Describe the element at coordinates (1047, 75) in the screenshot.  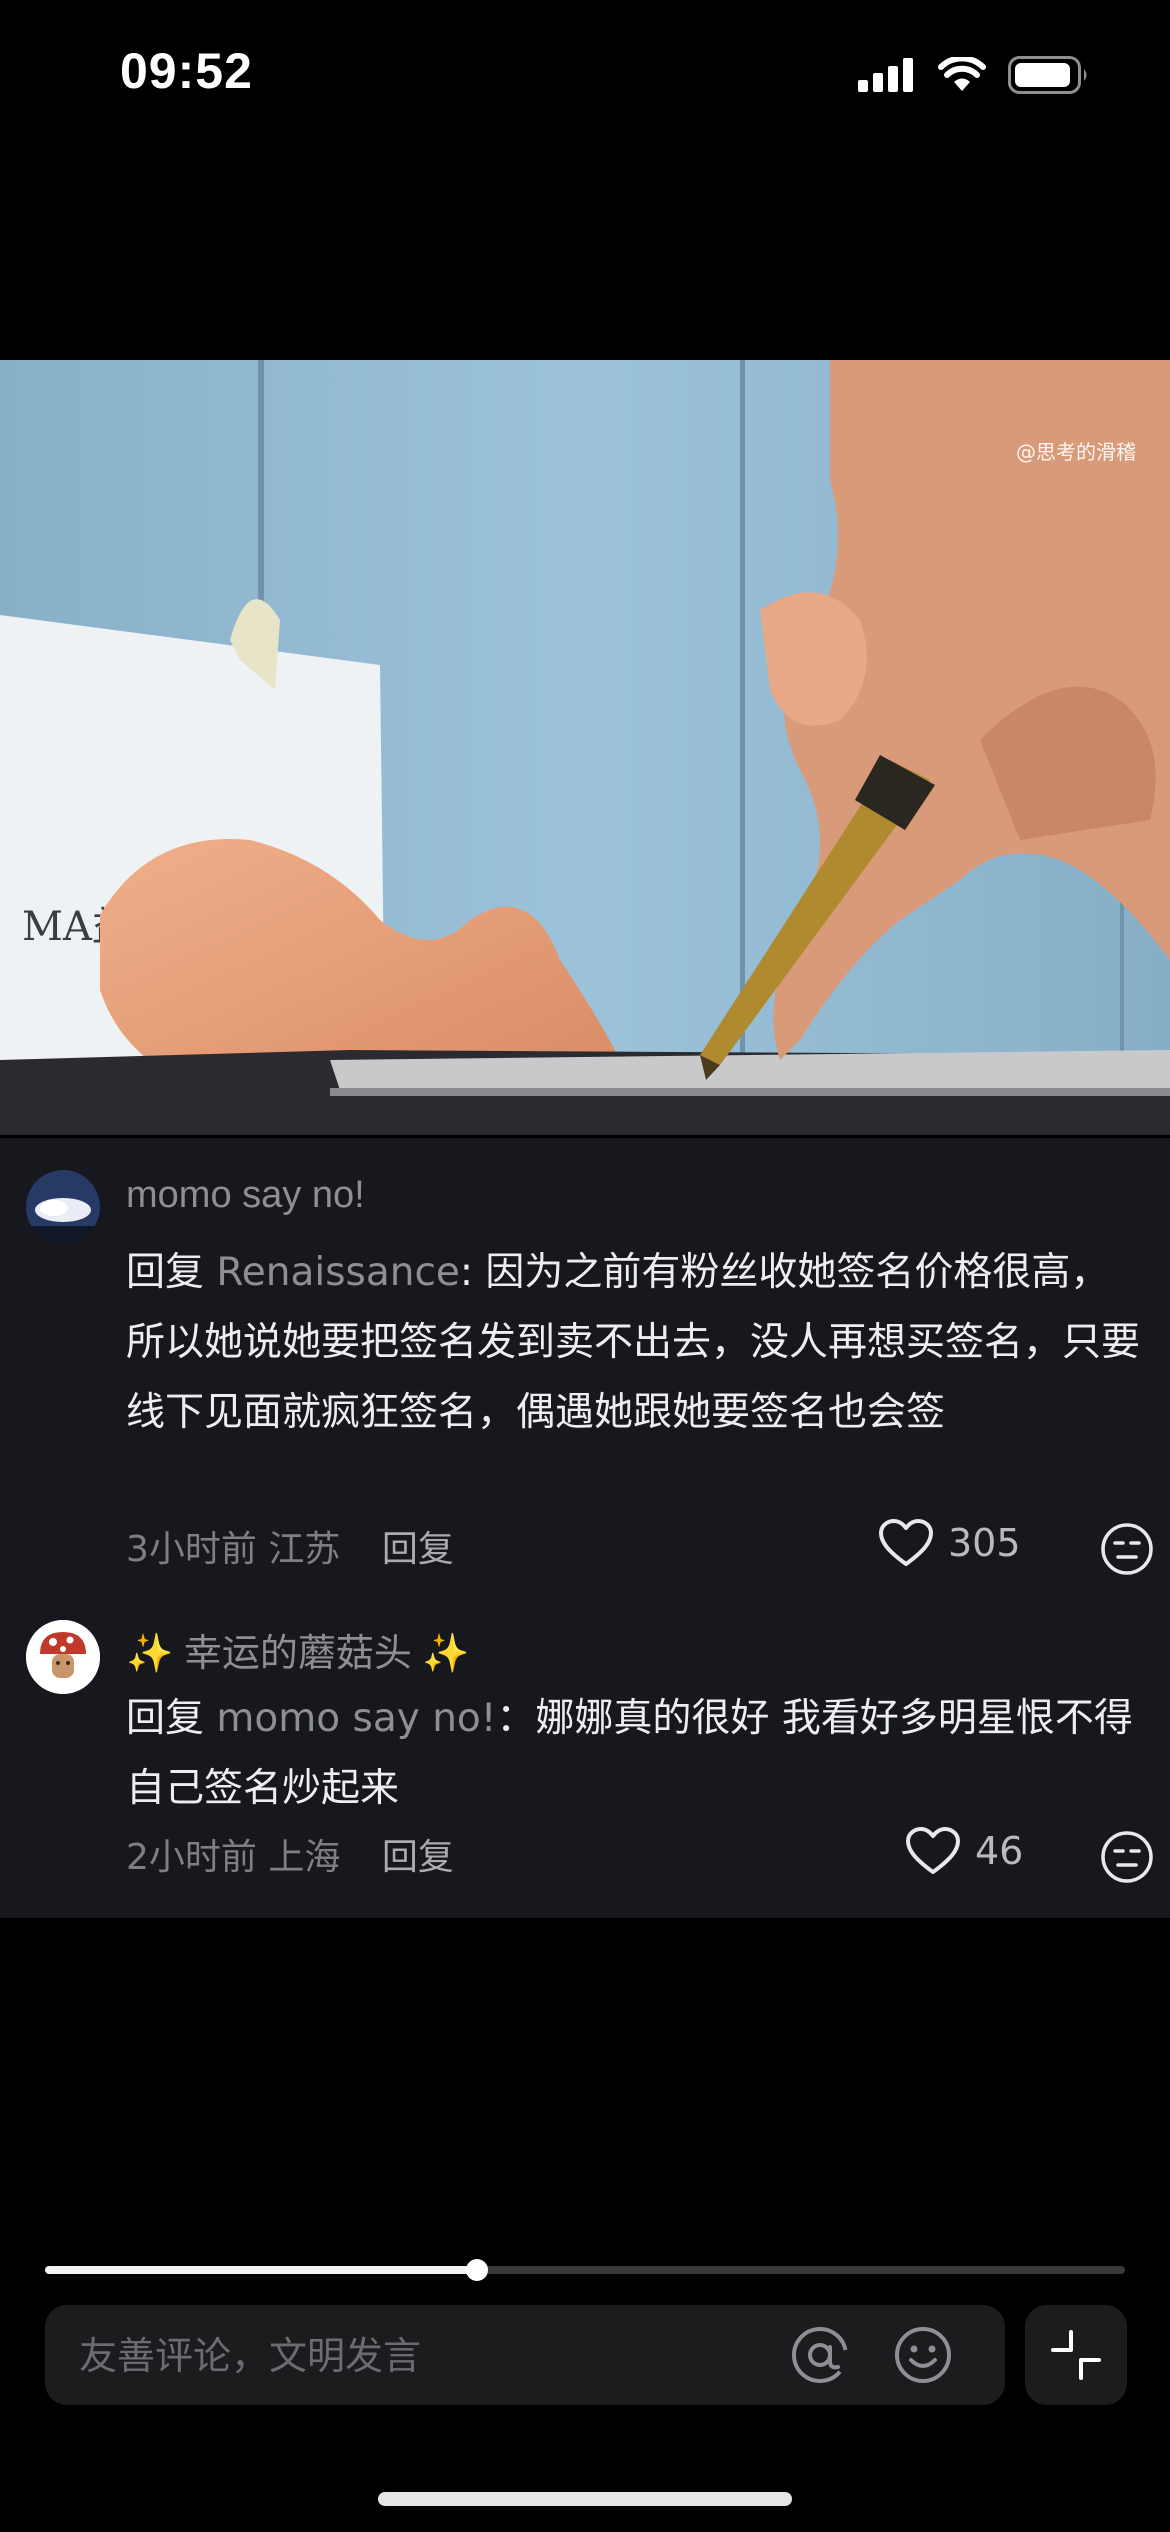
I see `battery-icon` at that location.